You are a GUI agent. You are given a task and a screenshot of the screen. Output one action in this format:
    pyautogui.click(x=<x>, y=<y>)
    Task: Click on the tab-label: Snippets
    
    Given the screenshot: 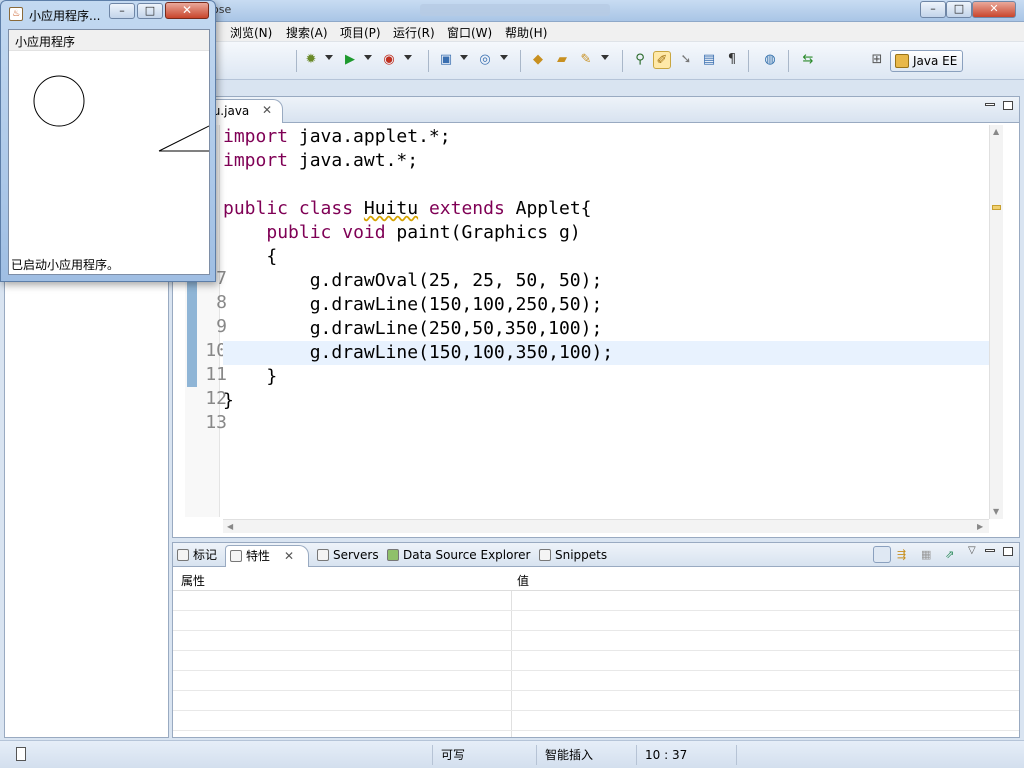 What is the action you would take?
    pyautogui.click(x=581, y=555)
    